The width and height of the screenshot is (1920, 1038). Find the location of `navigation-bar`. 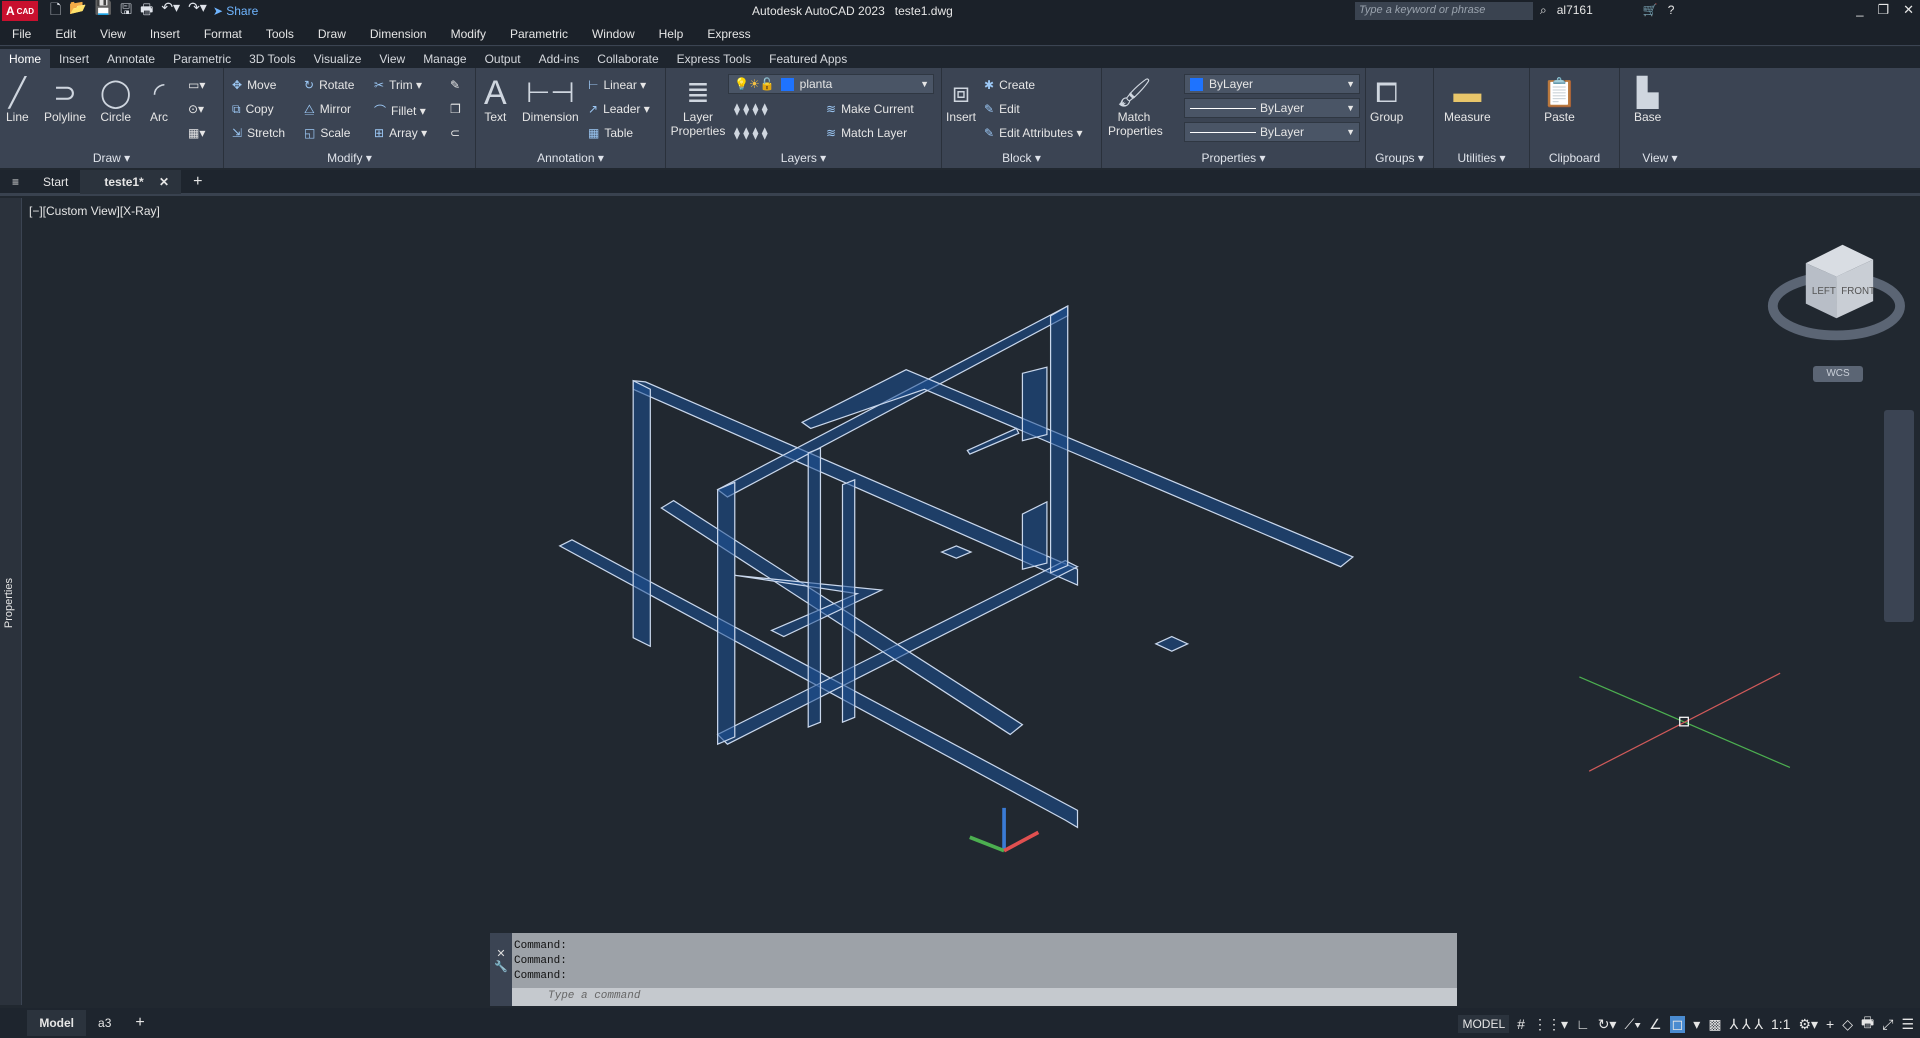

navigation-bar is located at coordinates (1899, 516).